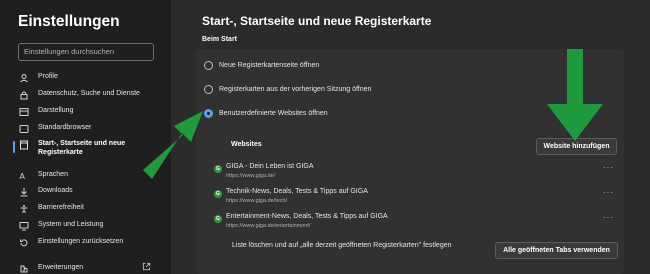 The image size is (650, 274). I want to click on accessibility-icon, so click(23, 208).